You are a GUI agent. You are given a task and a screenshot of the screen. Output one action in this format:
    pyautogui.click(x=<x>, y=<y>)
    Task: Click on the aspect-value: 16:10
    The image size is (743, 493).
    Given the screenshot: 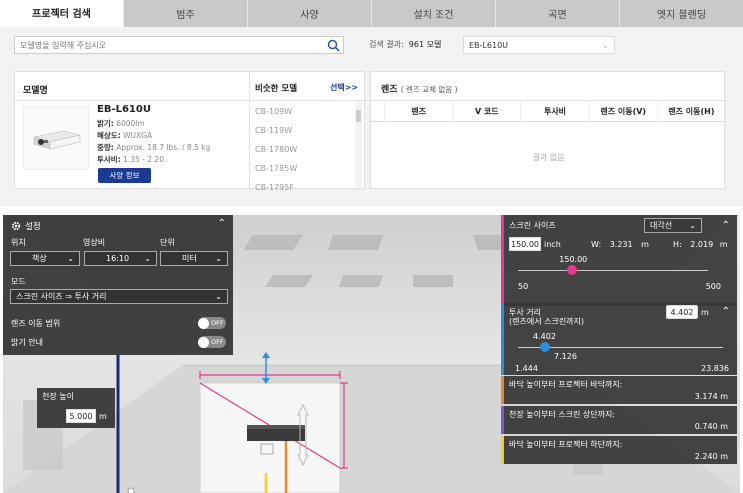 What is the action you would take?
    pyautogui.click(x=118, y=258)
    